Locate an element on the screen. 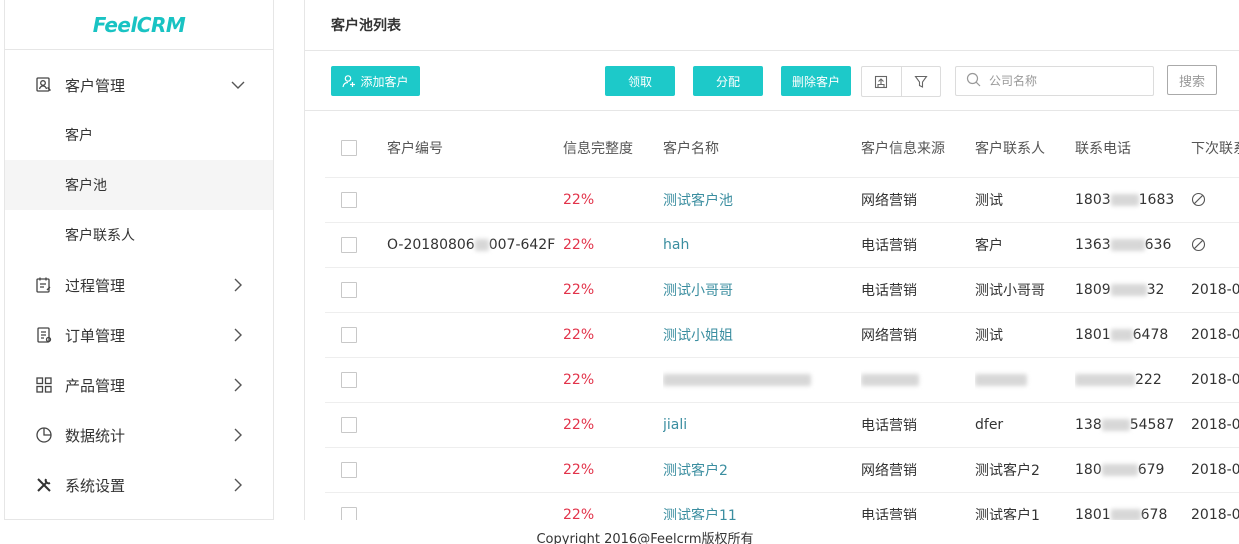 The height and width of the screenshot is (544, 1239). cell-customer-name-link: 测试小姐姐 is located at coordinates (762, 335).